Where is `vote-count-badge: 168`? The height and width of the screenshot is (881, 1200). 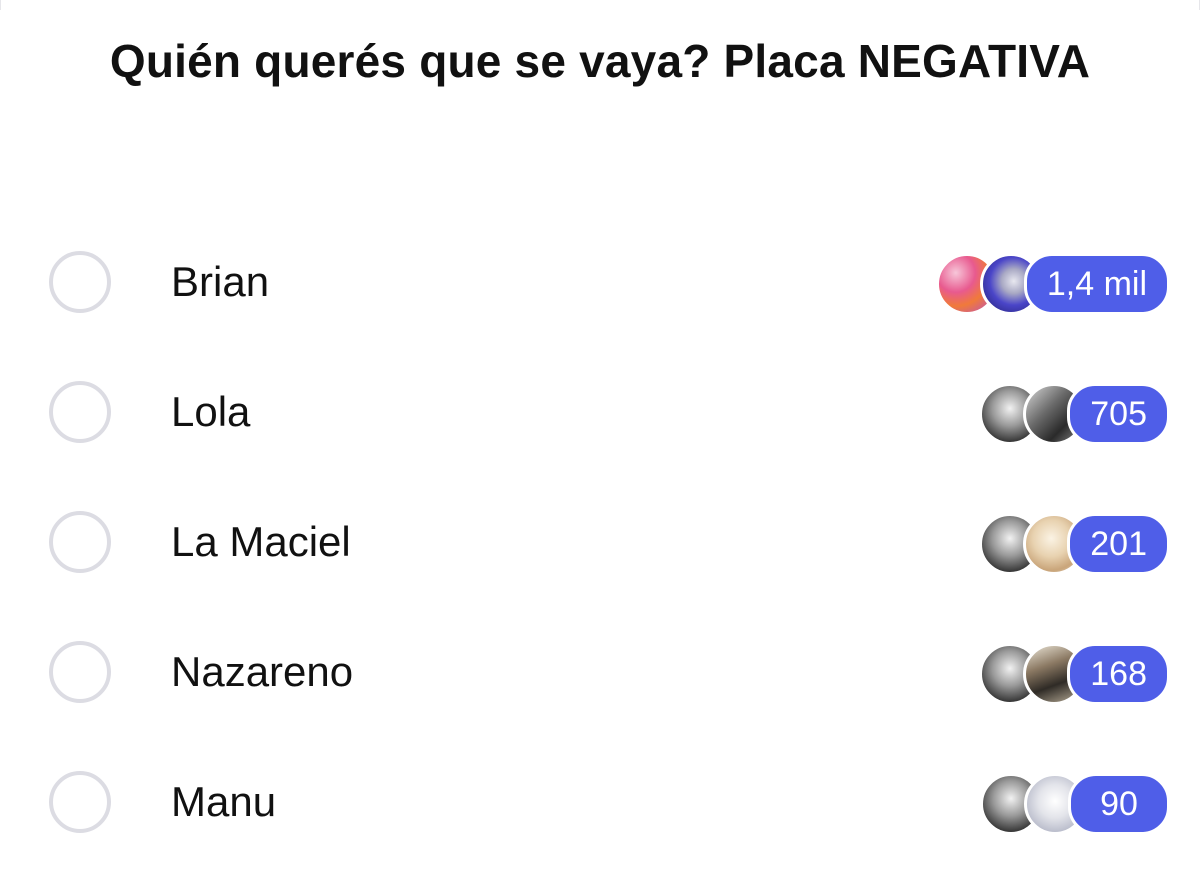
vote-count-badge: 168 is located at coordinates (1118, 674).